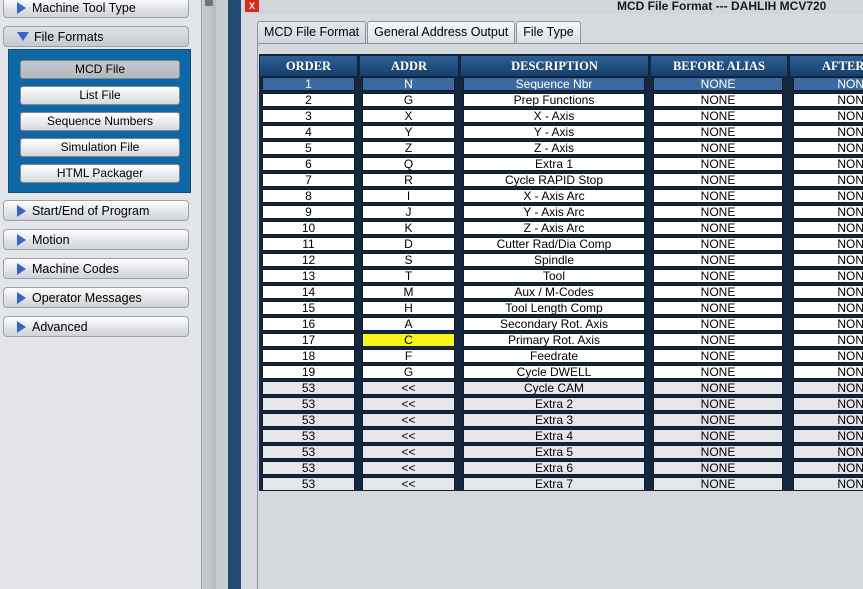 The width and height of the screenshot is (863, 589). What do you see at coordinates (96, 36) in the screenshot?
I see `nav-file-formats: File Formats` at bounding box center [96, 36].